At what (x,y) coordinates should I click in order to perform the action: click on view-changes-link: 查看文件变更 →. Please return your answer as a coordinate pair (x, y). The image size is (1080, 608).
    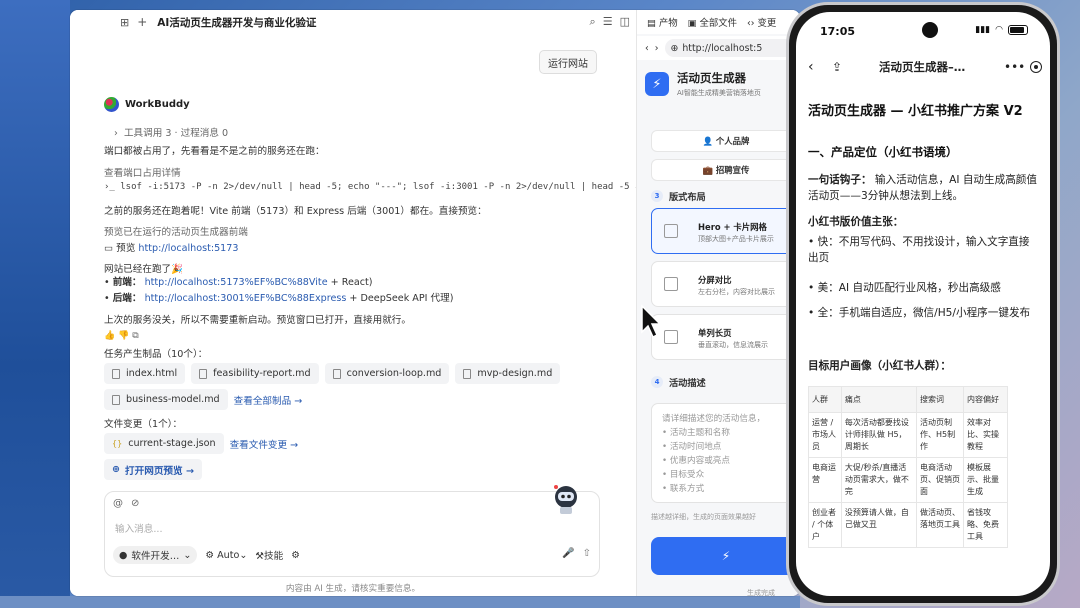
    Looking at the image, I should click on (264, 444).